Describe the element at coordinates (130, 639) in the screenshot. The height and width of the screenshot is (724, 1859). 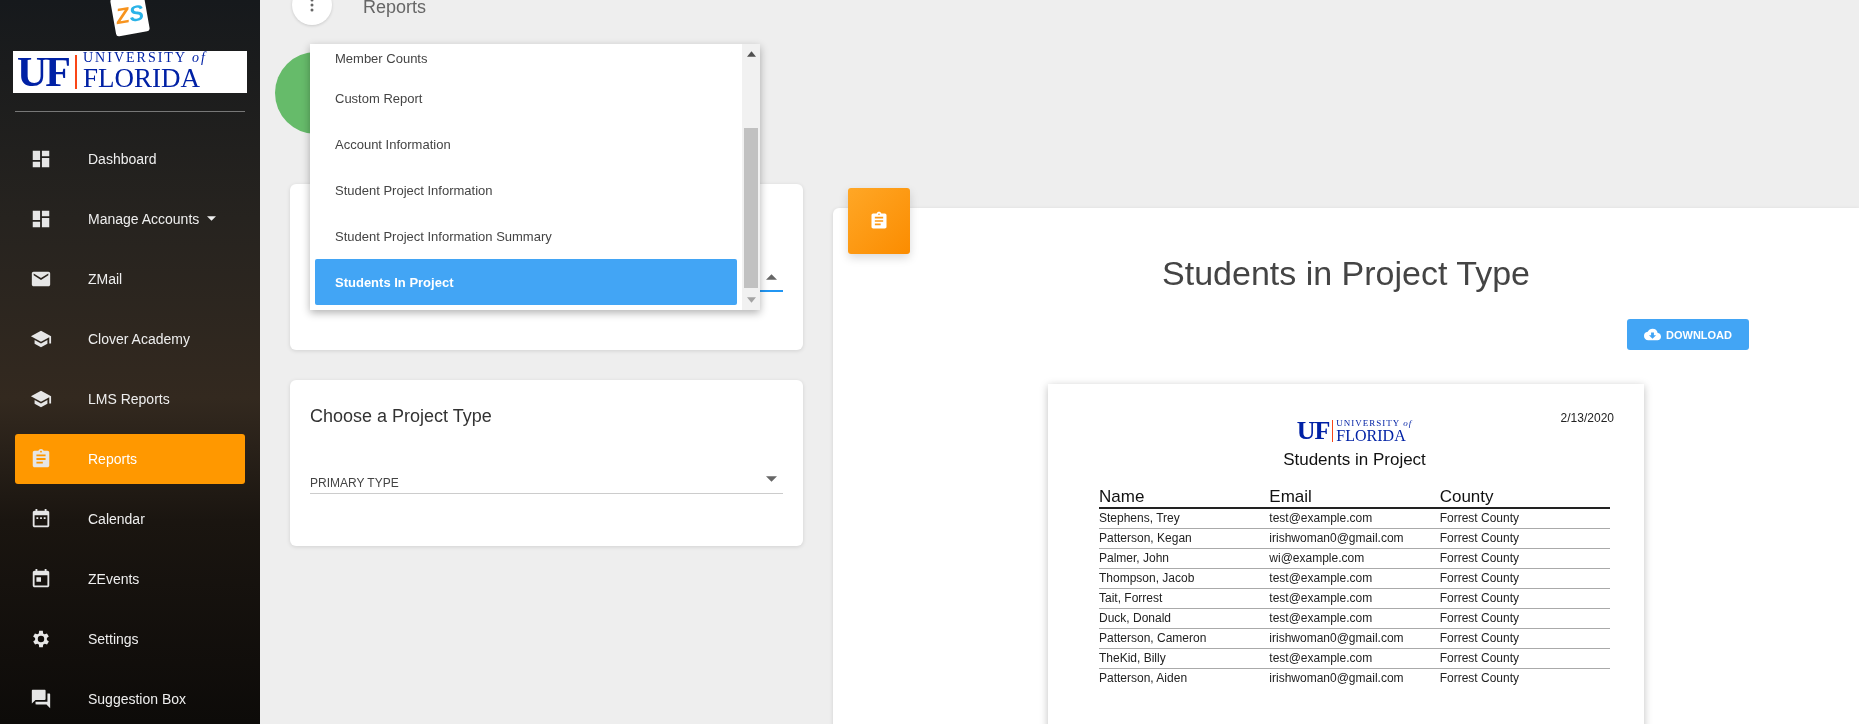
I see `sidebar-item: Settings` at that location.